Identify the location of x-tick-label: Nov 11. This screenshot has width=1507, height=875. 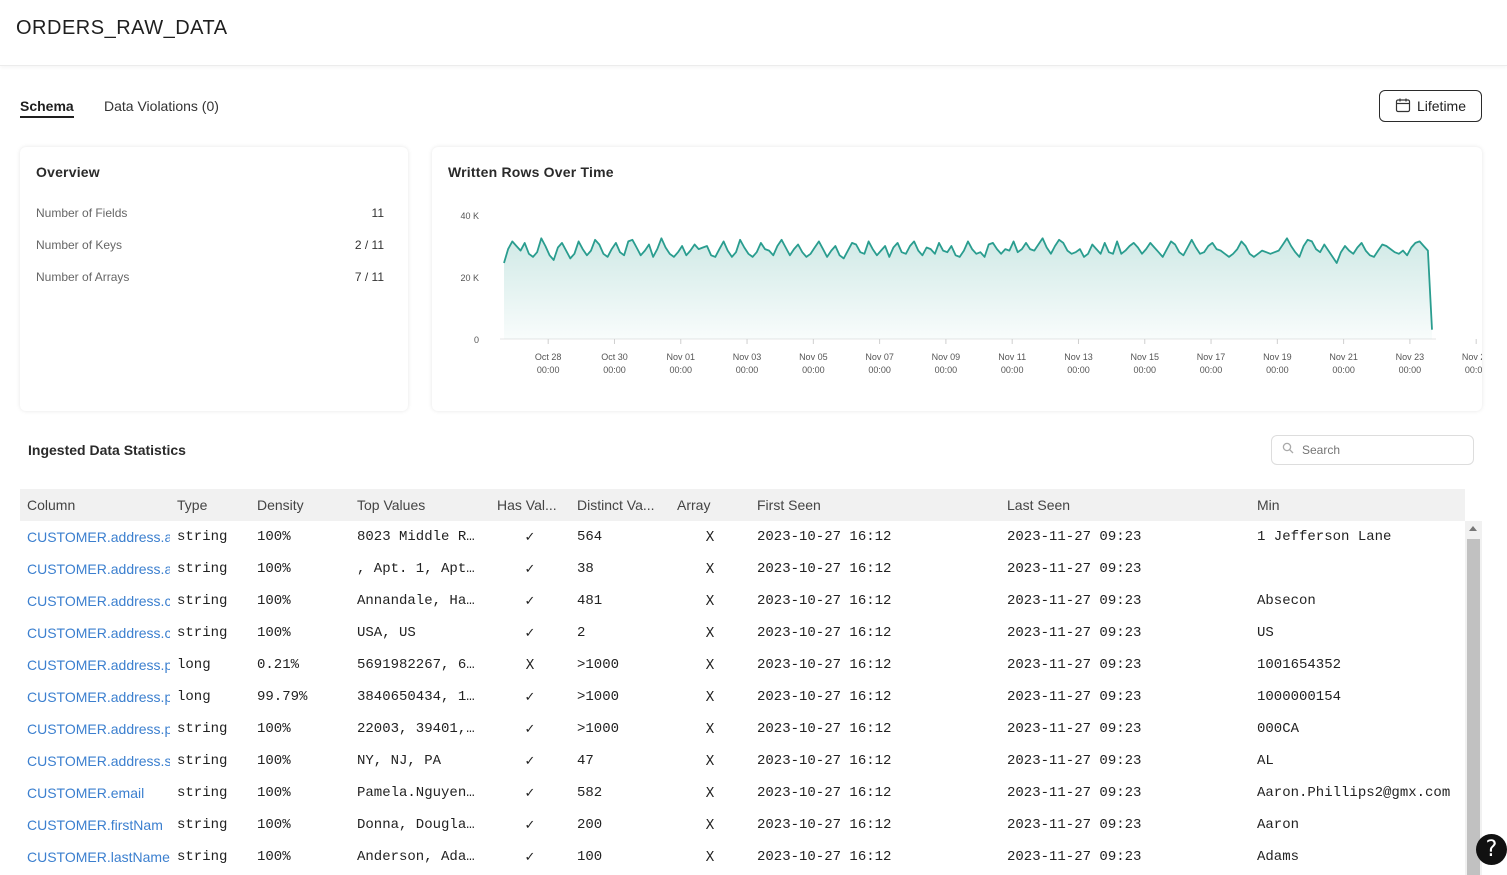
(1012, 357).